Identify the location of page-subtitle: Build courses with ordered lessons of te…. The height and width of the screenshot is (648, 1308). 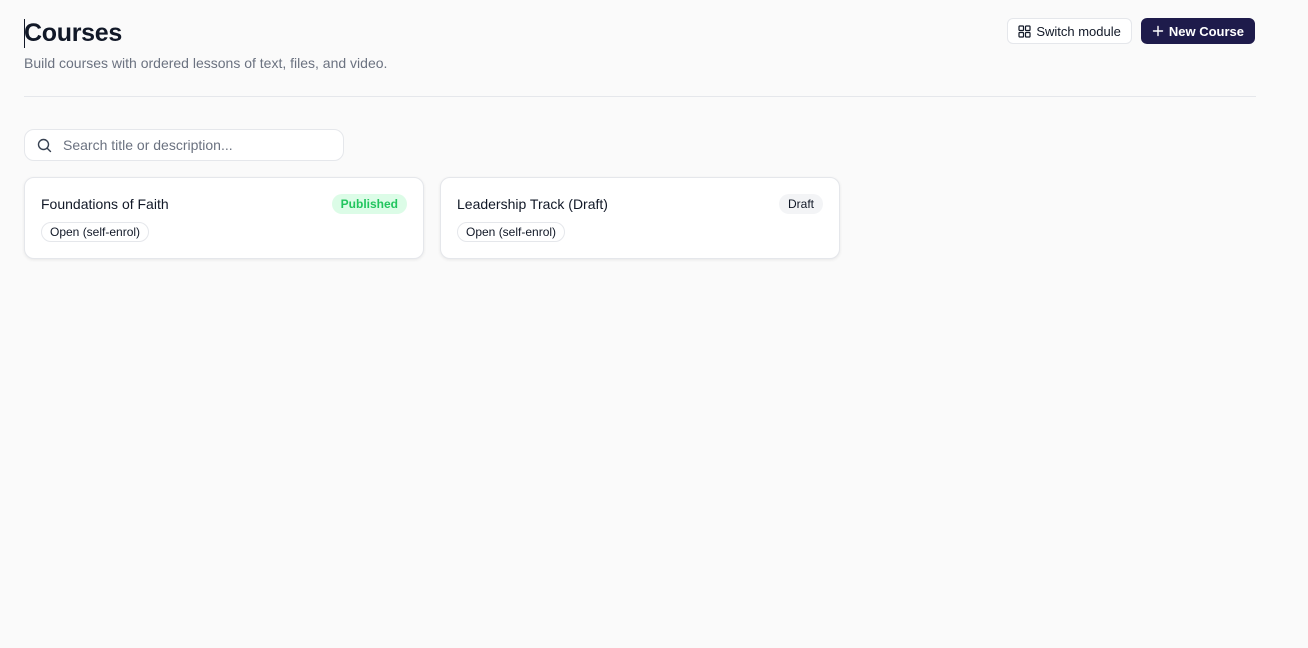
(206, 63).